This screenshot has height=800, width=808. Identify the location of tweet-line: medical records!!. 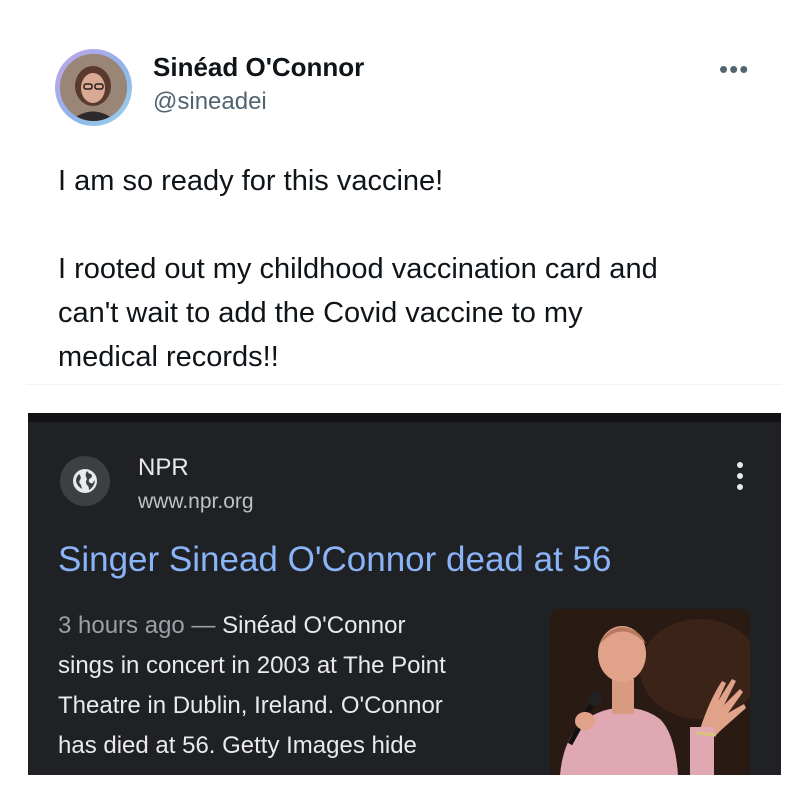
(168, 357).